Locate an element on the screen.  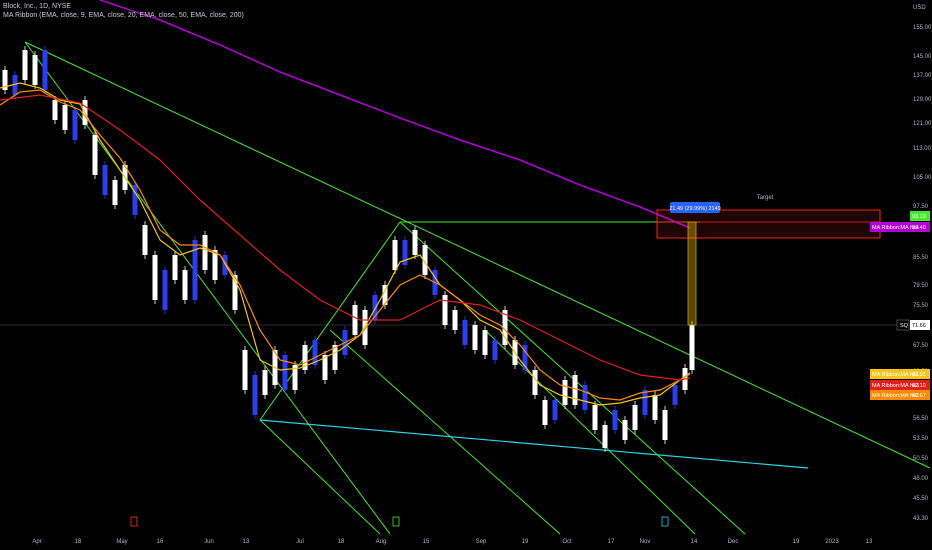
target-label: Target is located at coordinates (765, 198).